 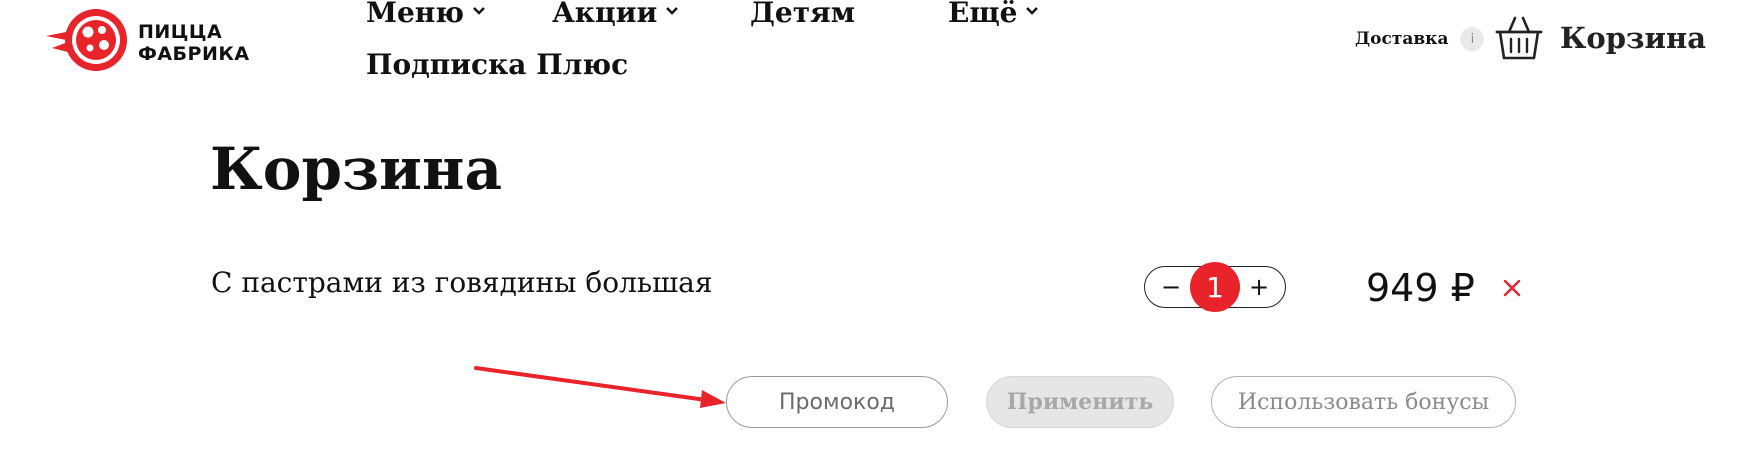 What do you see at coordinates (1259, 287) in the screenshot?
I see `increment-button: +` at bounding box center [1259, 287].